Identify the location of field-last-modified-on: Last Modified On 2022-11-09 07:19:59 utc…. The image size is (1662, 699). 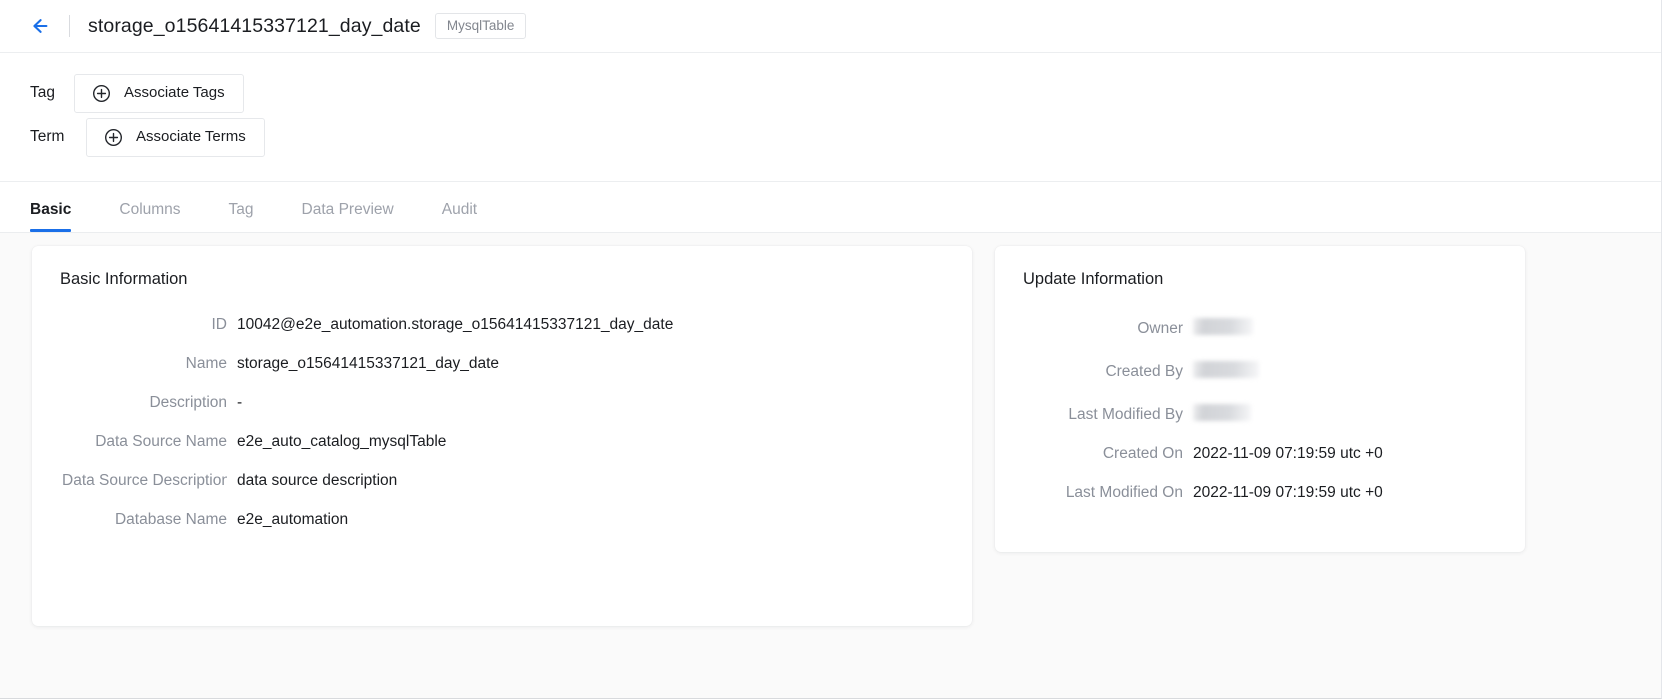
(1260, 493).